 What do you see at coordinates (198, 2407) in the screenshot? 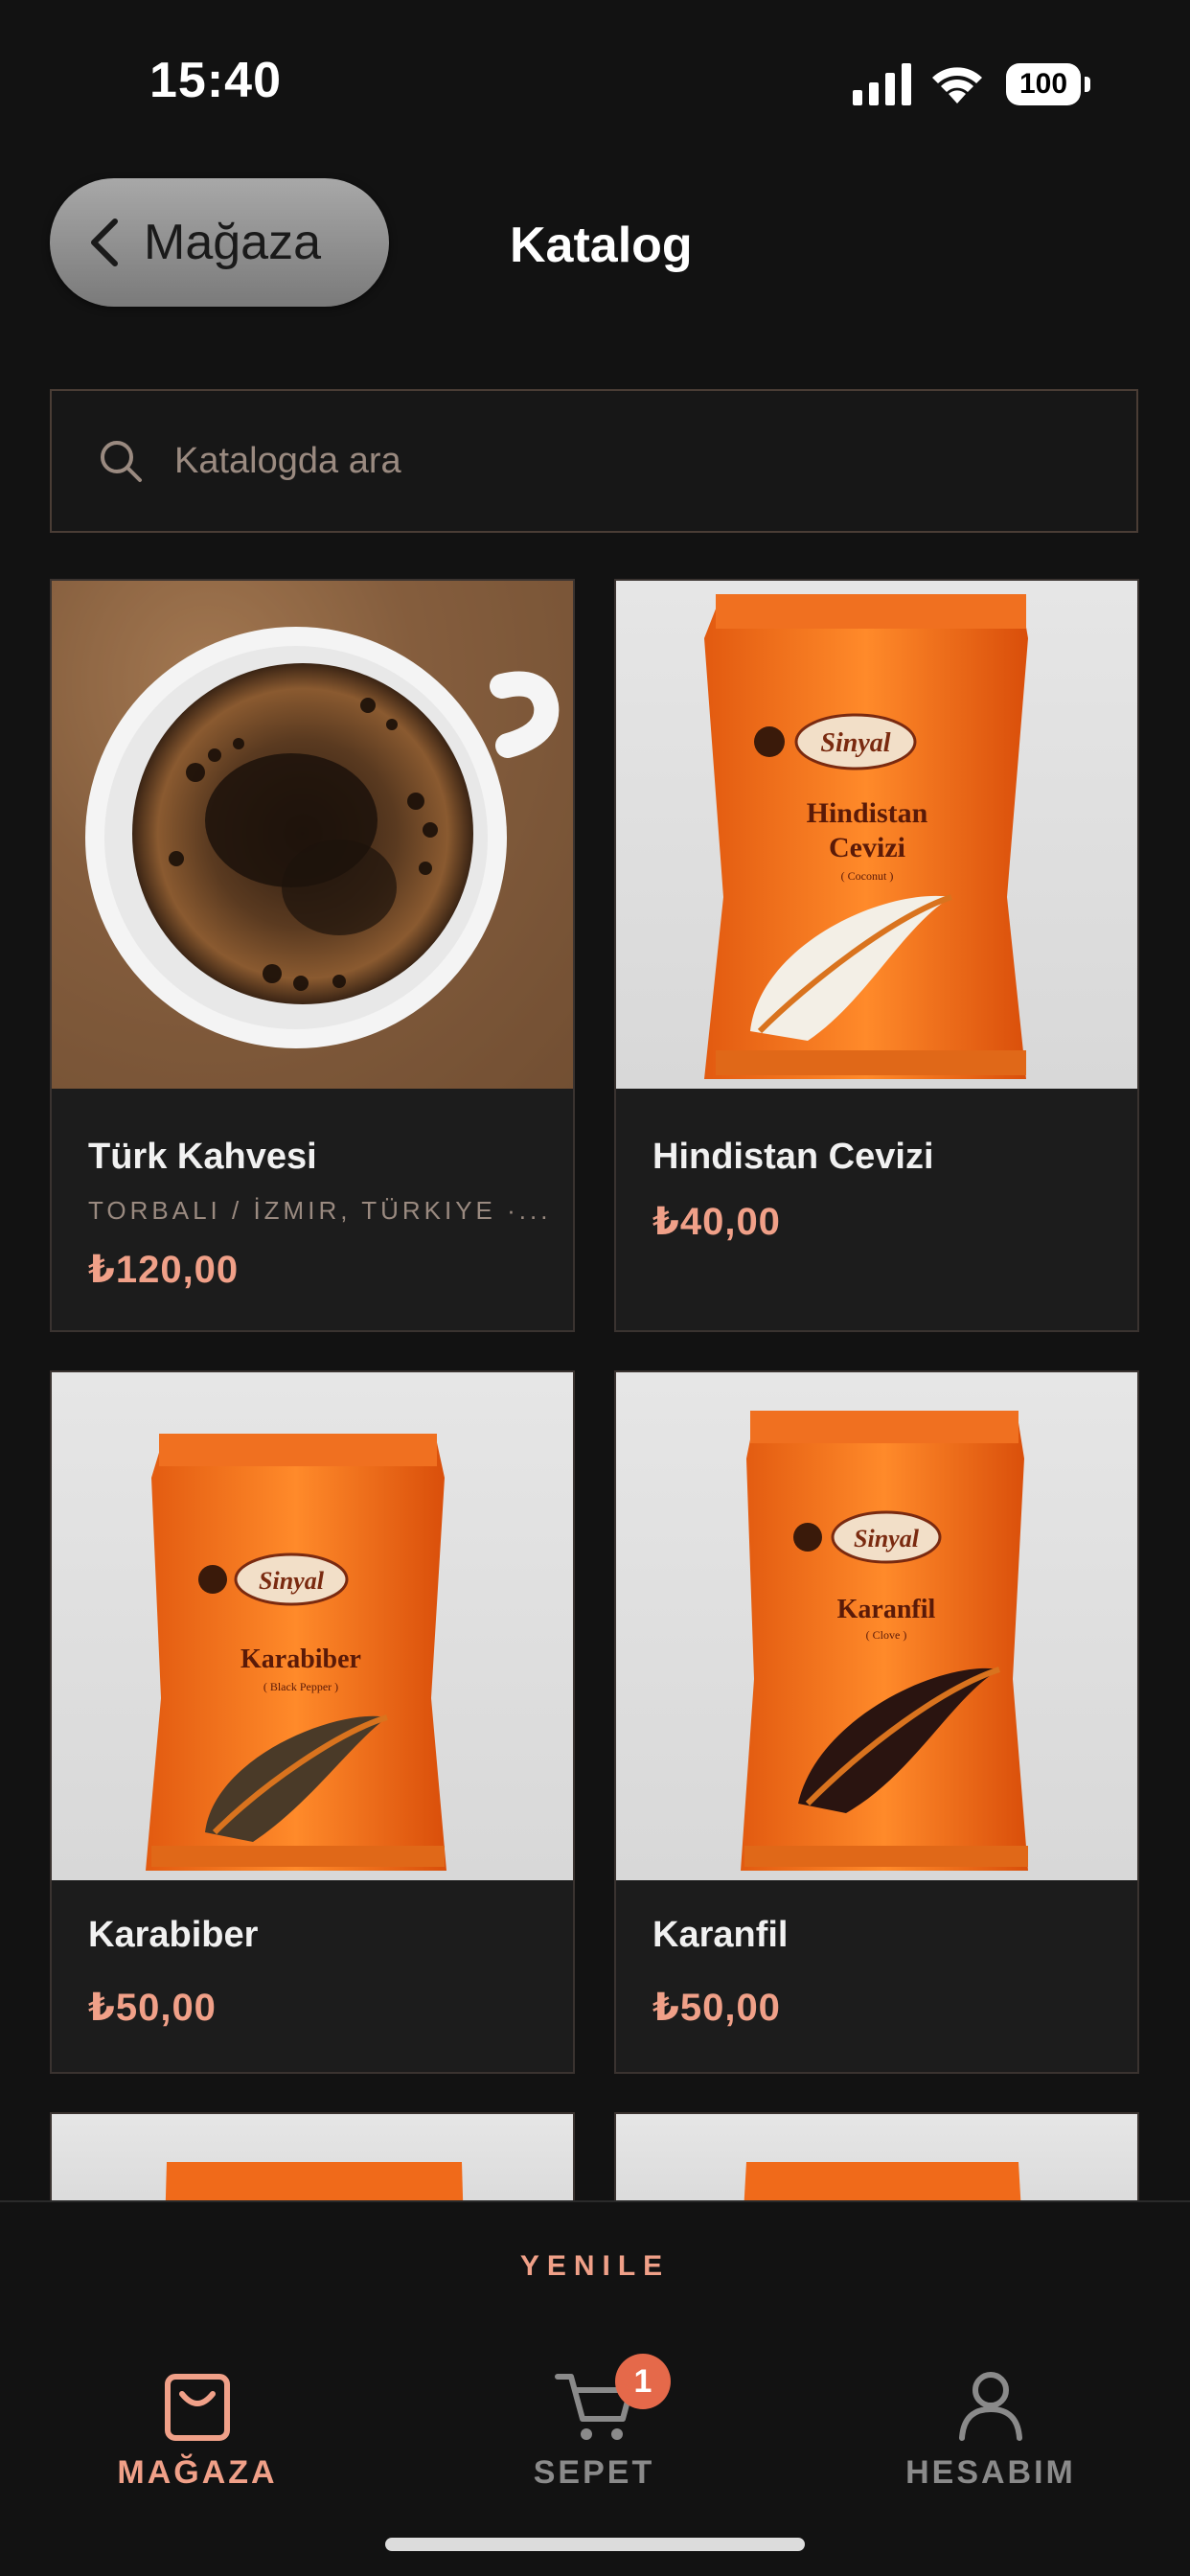
I see `shopping-bag-icon` at bounding box center [198, 2407].